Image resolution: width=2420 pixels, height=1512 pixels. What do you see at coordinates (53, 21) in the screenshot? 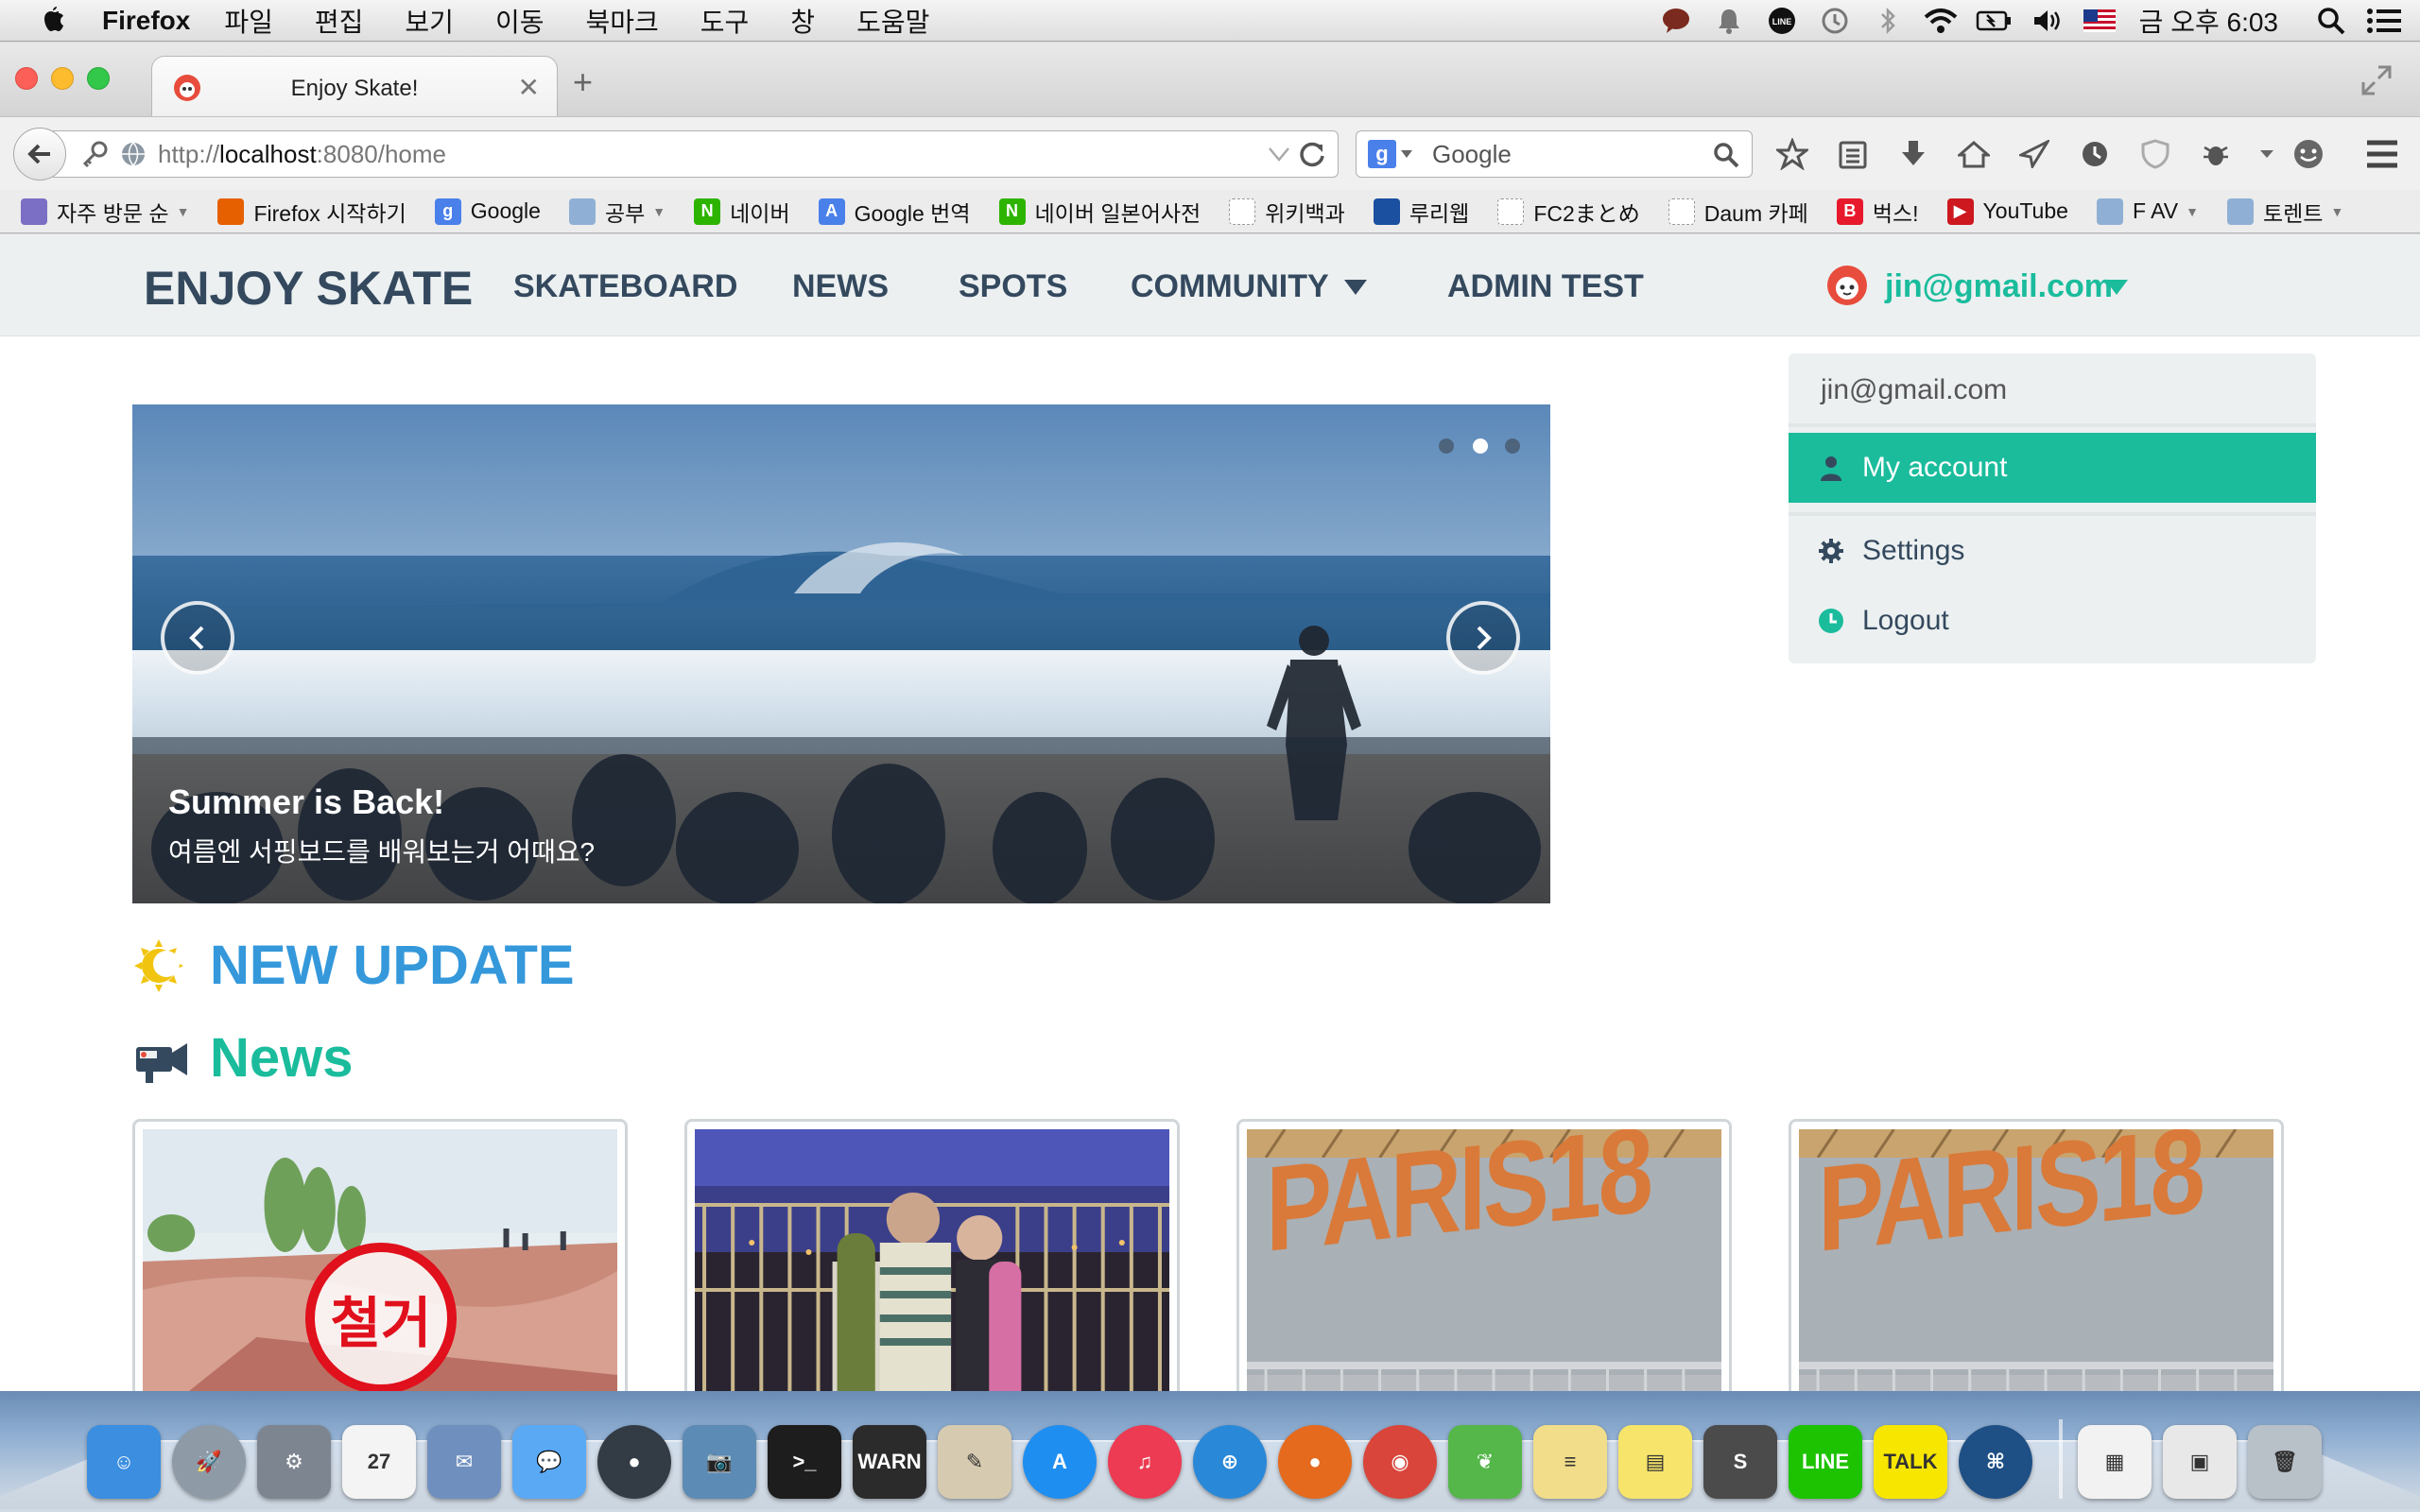
I see `apple-menu-icon` at bounding box center [53, 21].